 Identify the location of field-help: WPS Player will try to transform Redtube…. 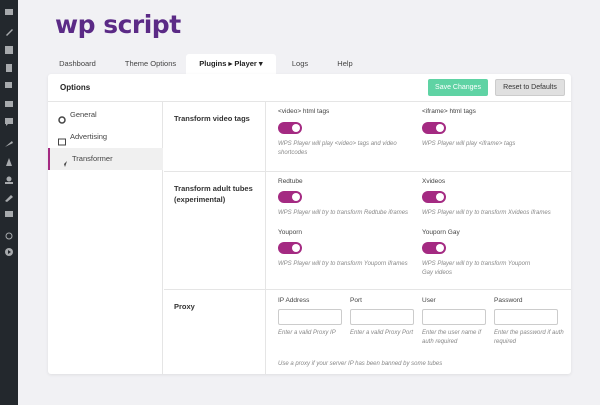
(343, 213).